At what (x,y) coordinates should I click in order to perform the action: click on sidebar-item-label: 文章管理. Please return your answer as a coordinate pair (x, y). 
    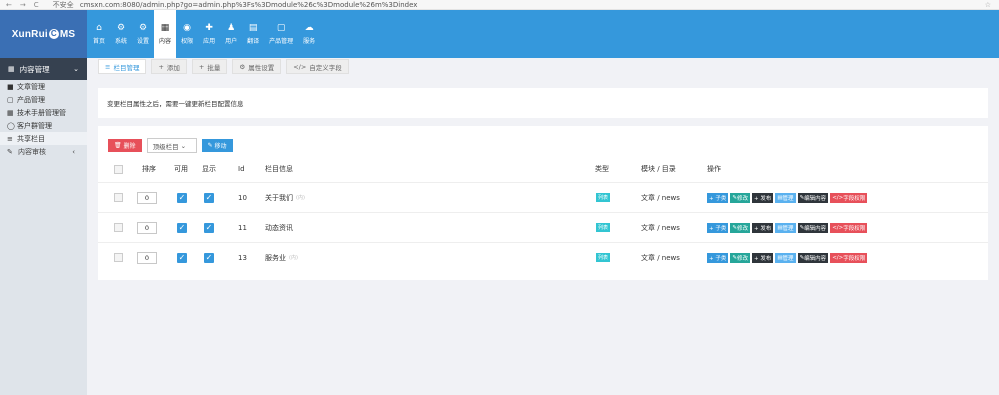
    Looking at the image, I should click on (31, 86).